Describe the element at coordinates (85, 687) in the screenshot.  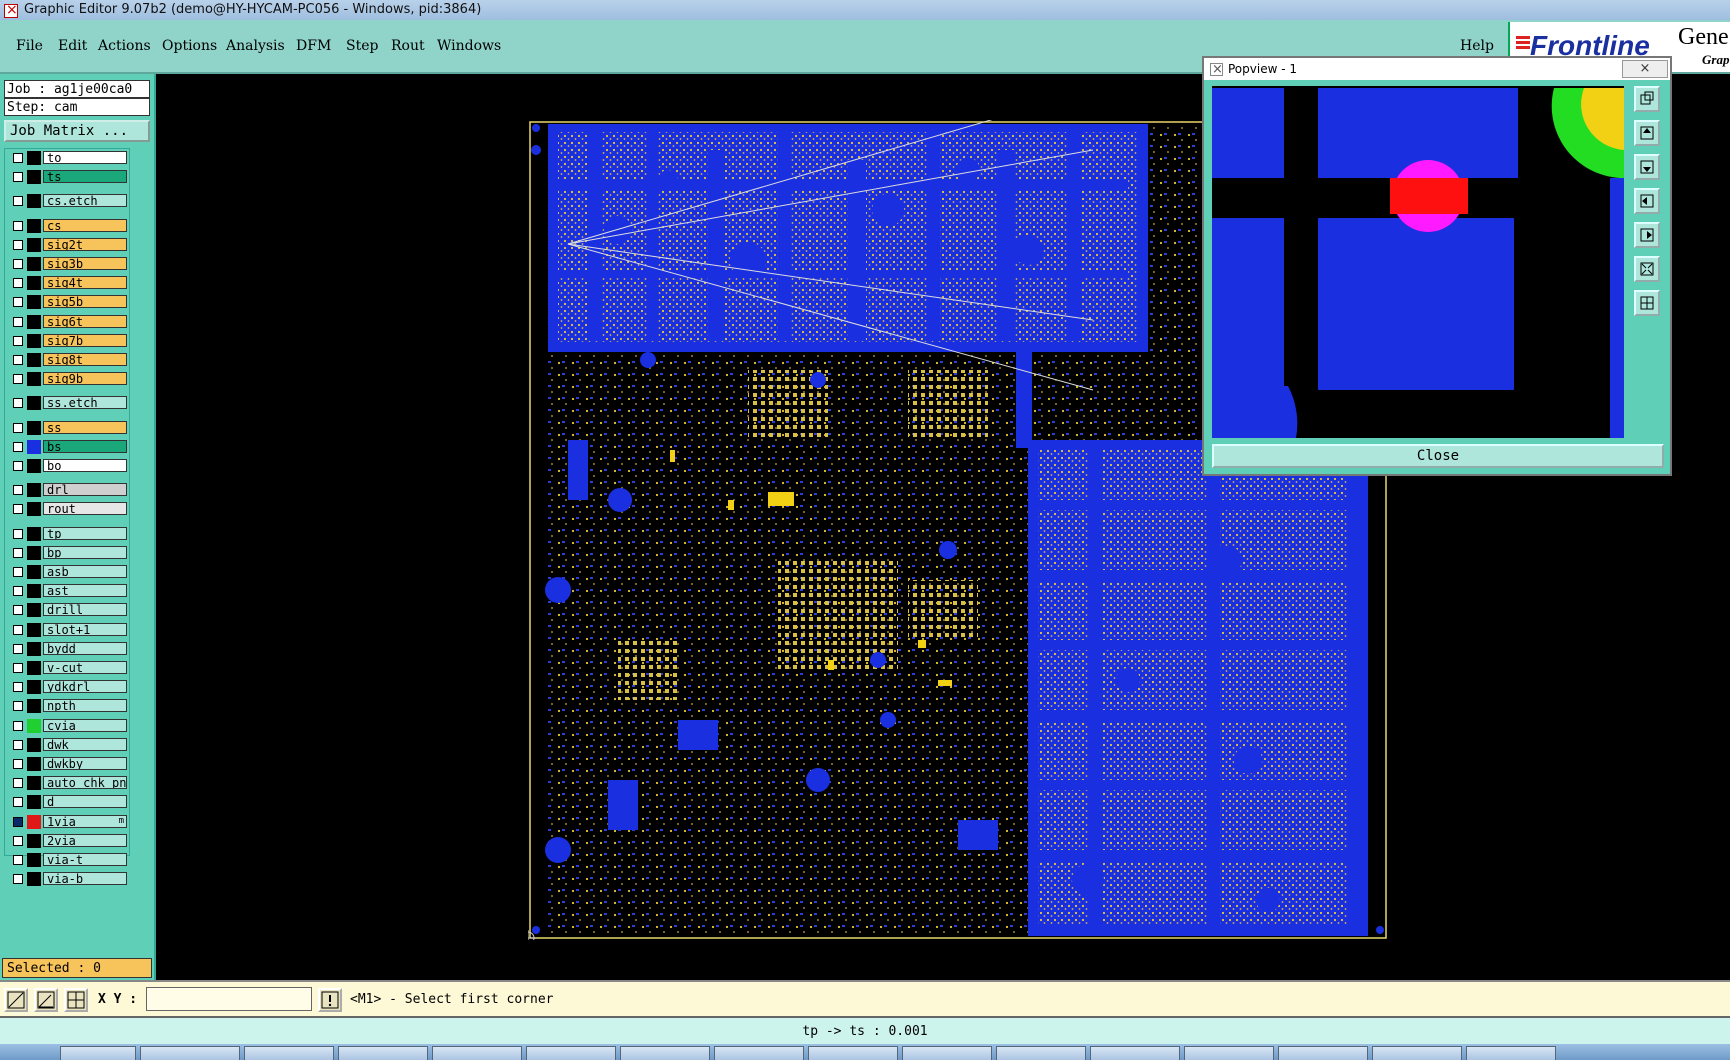
I see `layer-name: ydkdrl` at that location.